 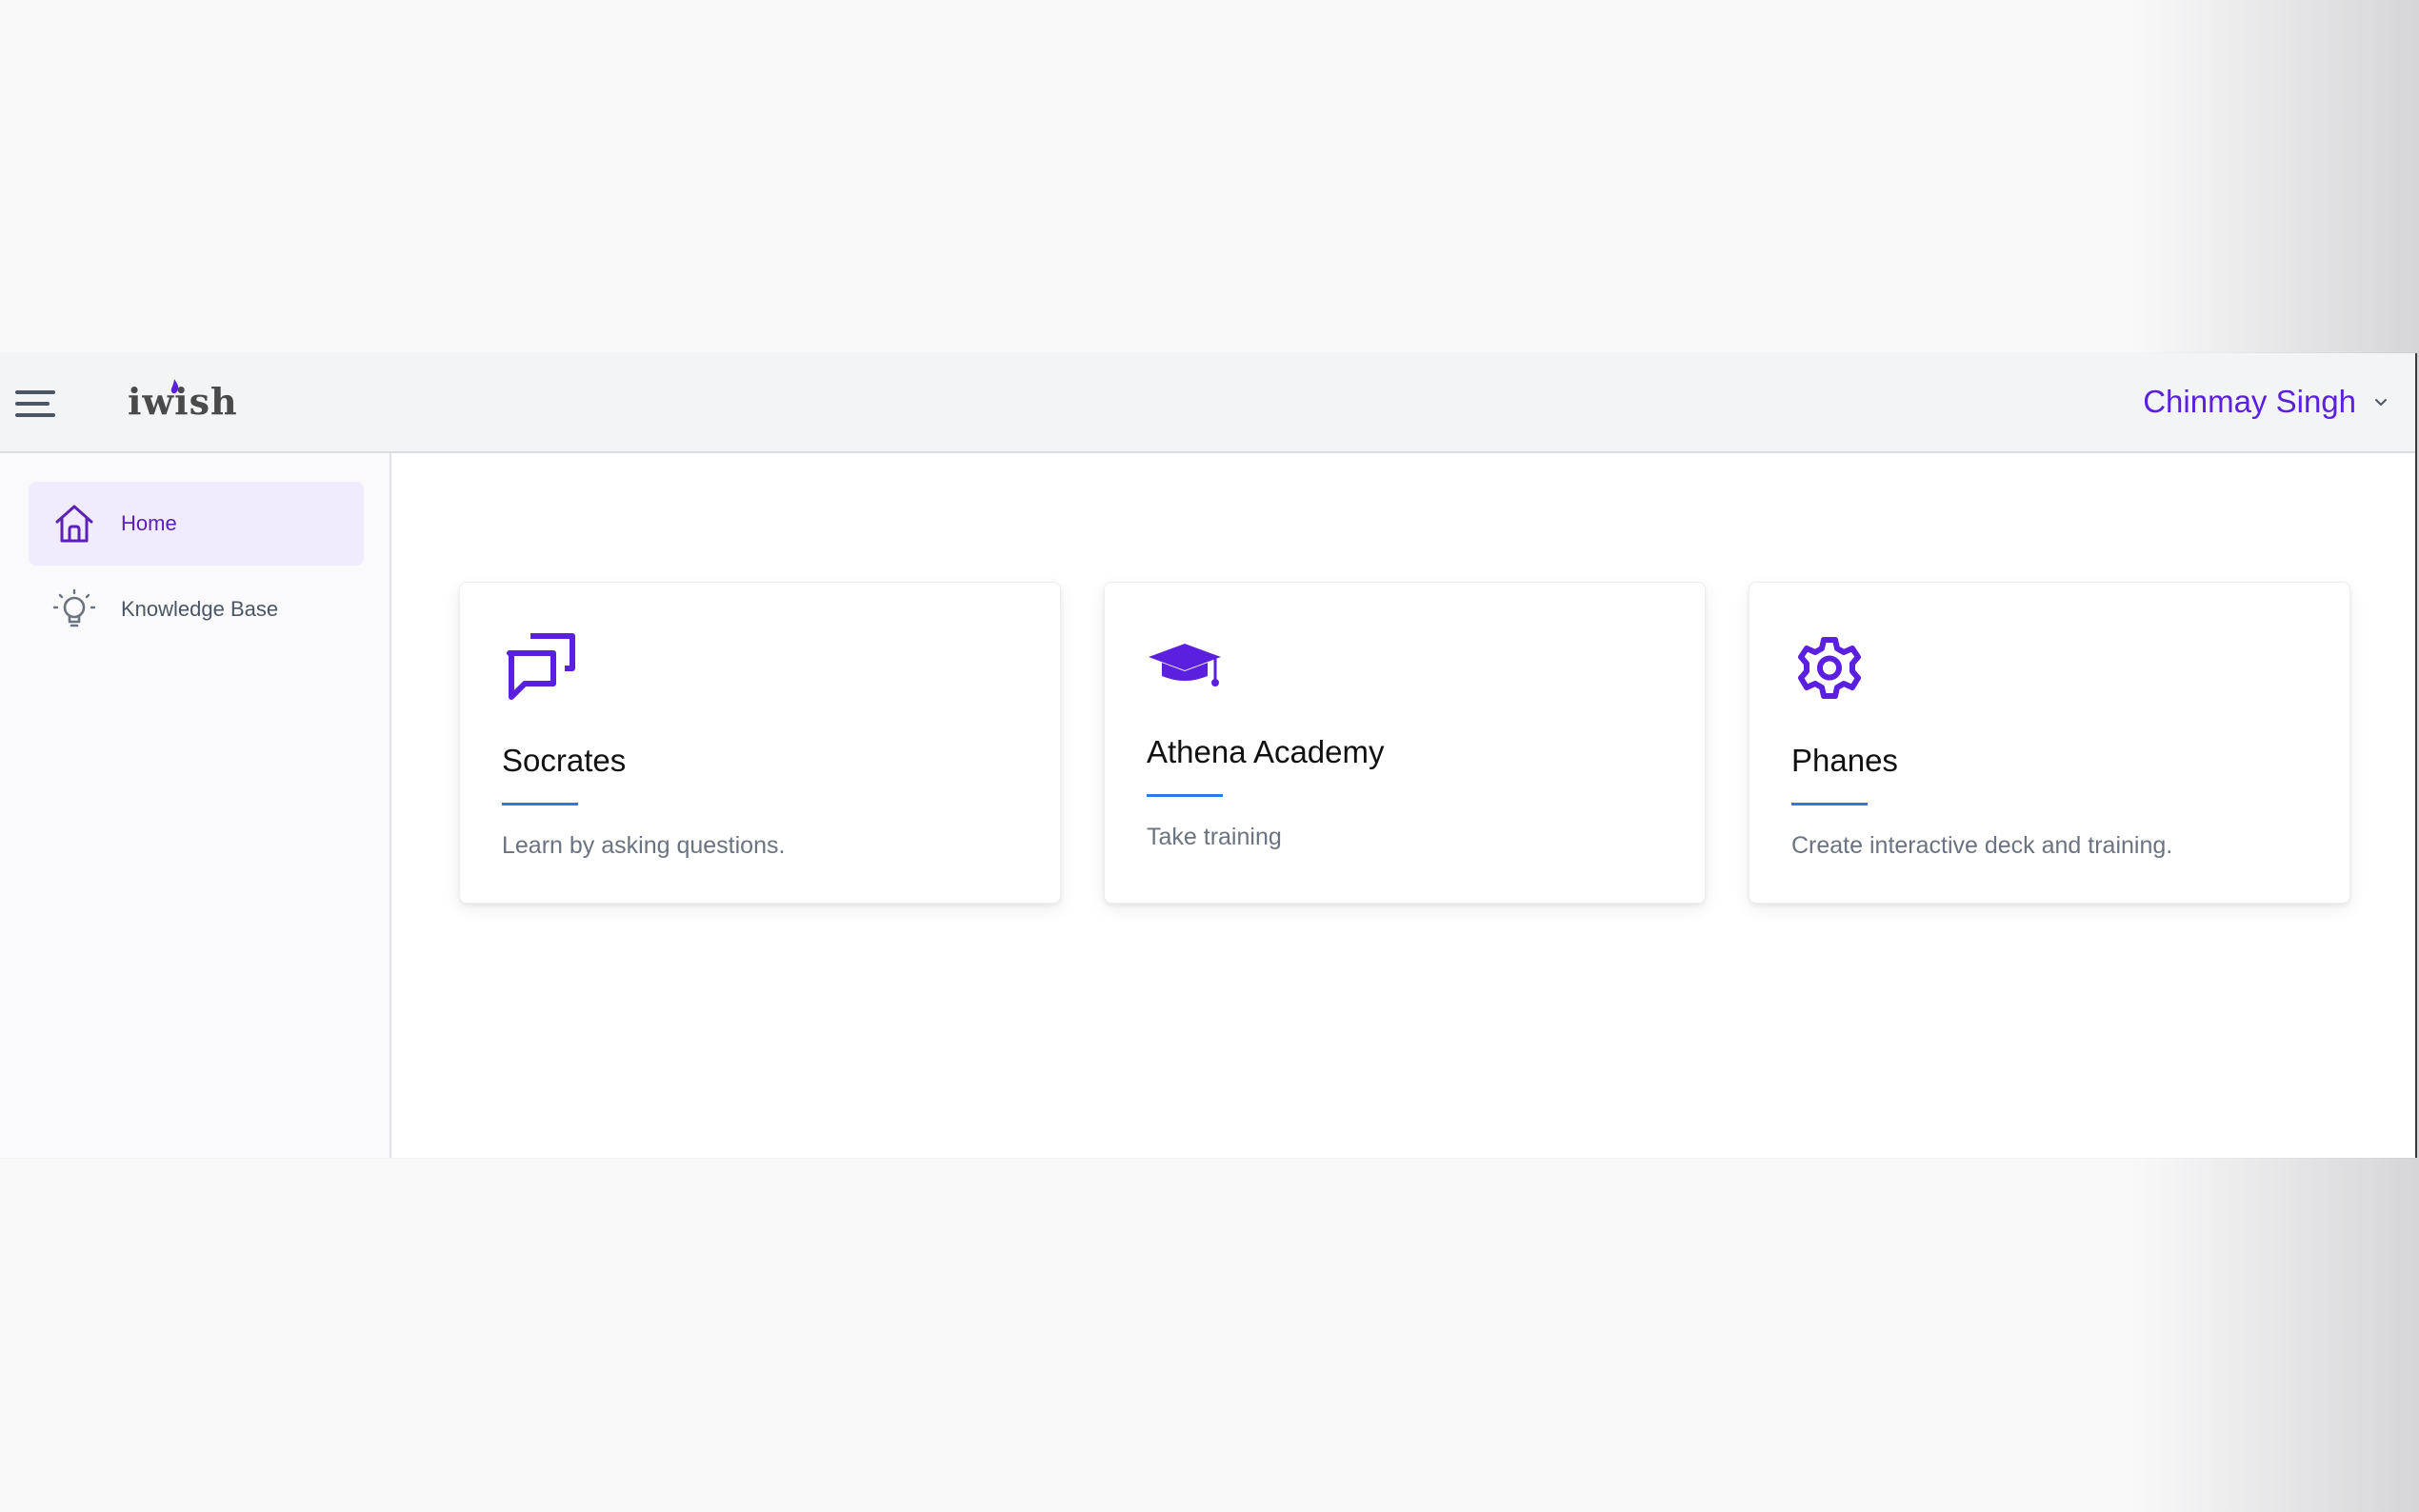 What do you see at coordinates (541, 666) in the screenshot?
I see `chat-bubbles-icon` at bounding box center [541, 666].